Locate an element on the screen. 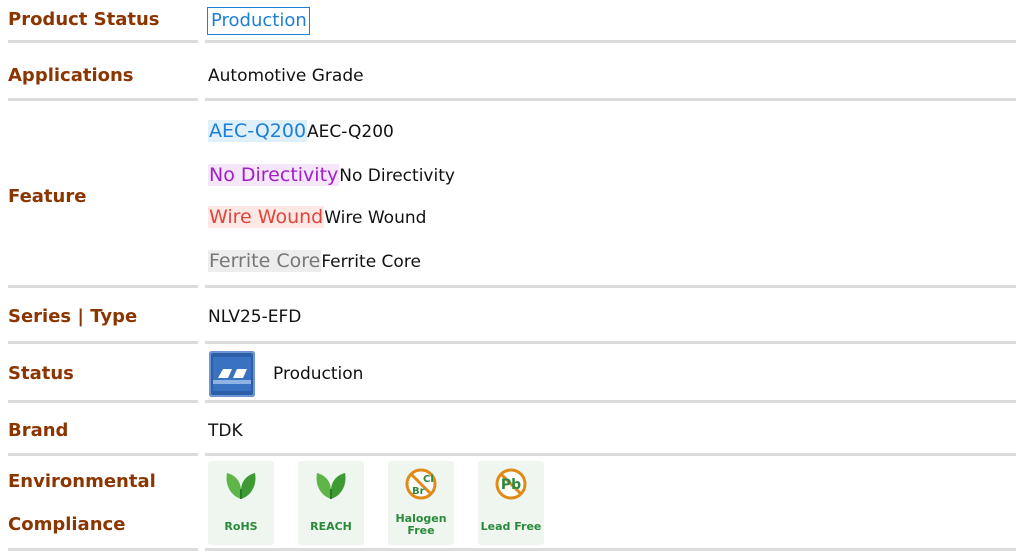 The image size is (1016, 554). feature-item-no-directivity: No DirectivityNo Directivity is located at coordinates (331, 175).